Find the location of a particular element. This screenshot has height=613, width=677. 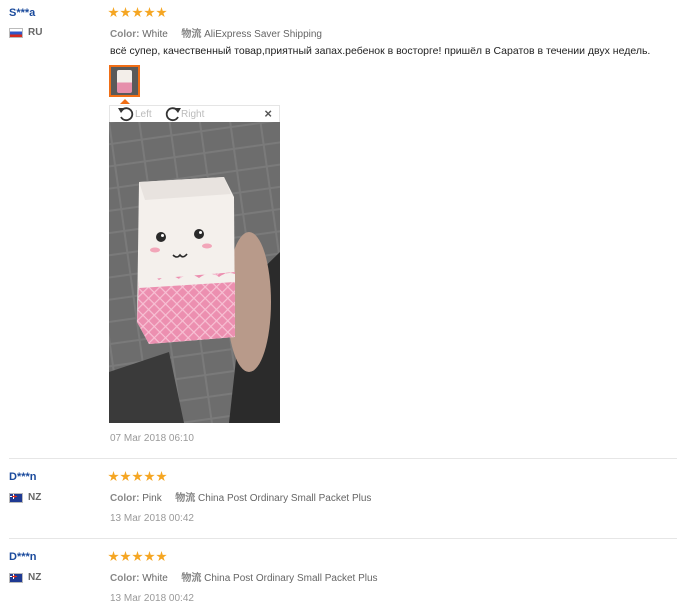

shipping-value: AliExpress Saver Shipping is located at coordinates (263, 34).